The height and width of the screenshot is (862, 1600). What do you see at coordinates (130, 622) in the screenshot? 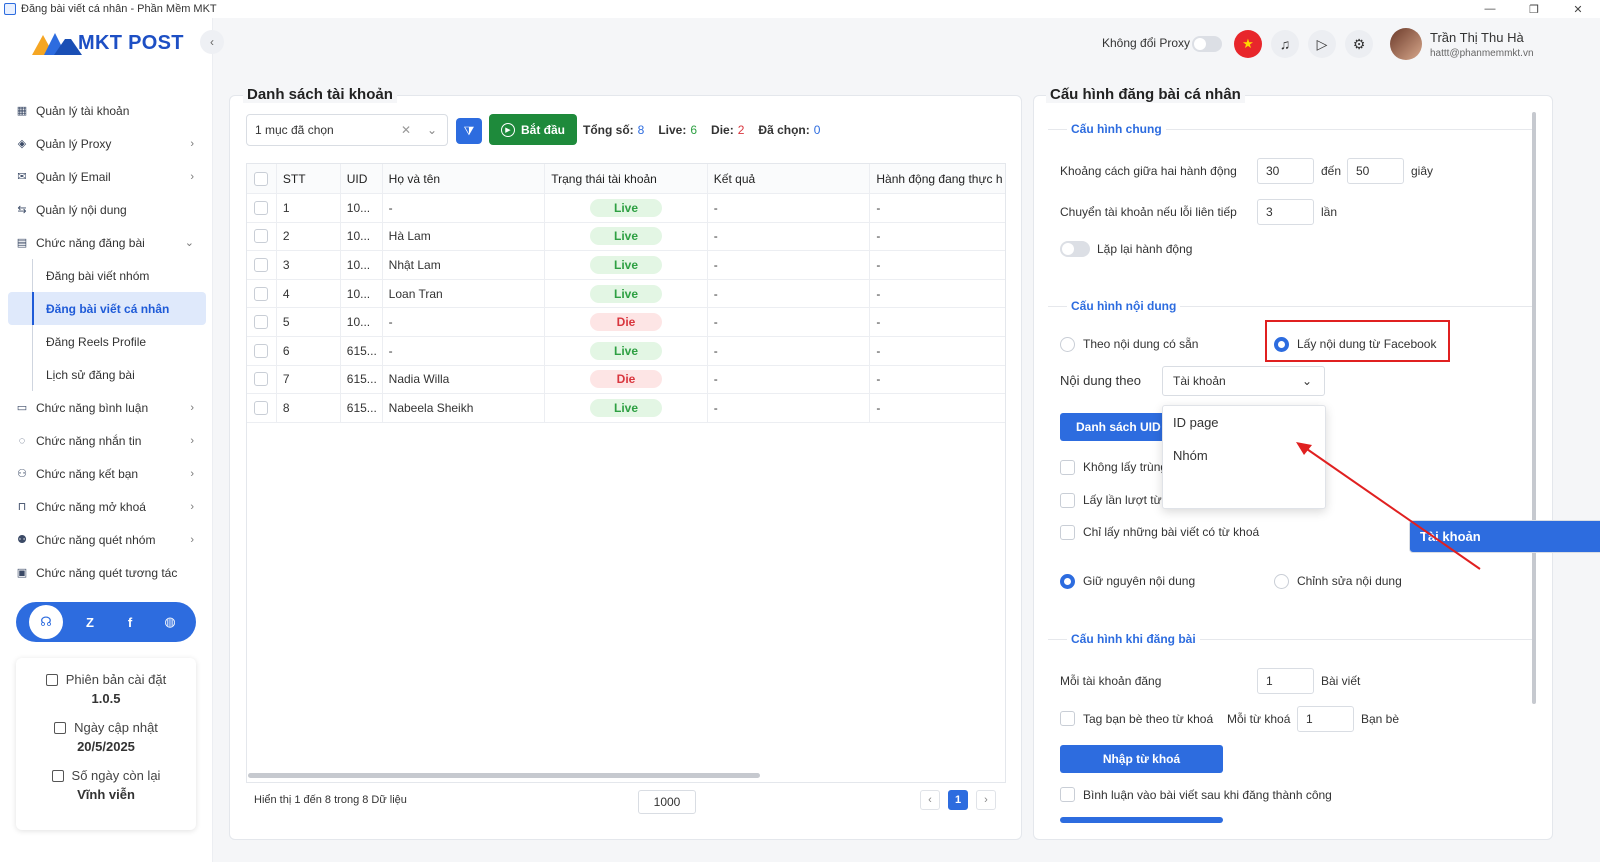
I see `facebook-icon: f` at bounding box center [130, 622].